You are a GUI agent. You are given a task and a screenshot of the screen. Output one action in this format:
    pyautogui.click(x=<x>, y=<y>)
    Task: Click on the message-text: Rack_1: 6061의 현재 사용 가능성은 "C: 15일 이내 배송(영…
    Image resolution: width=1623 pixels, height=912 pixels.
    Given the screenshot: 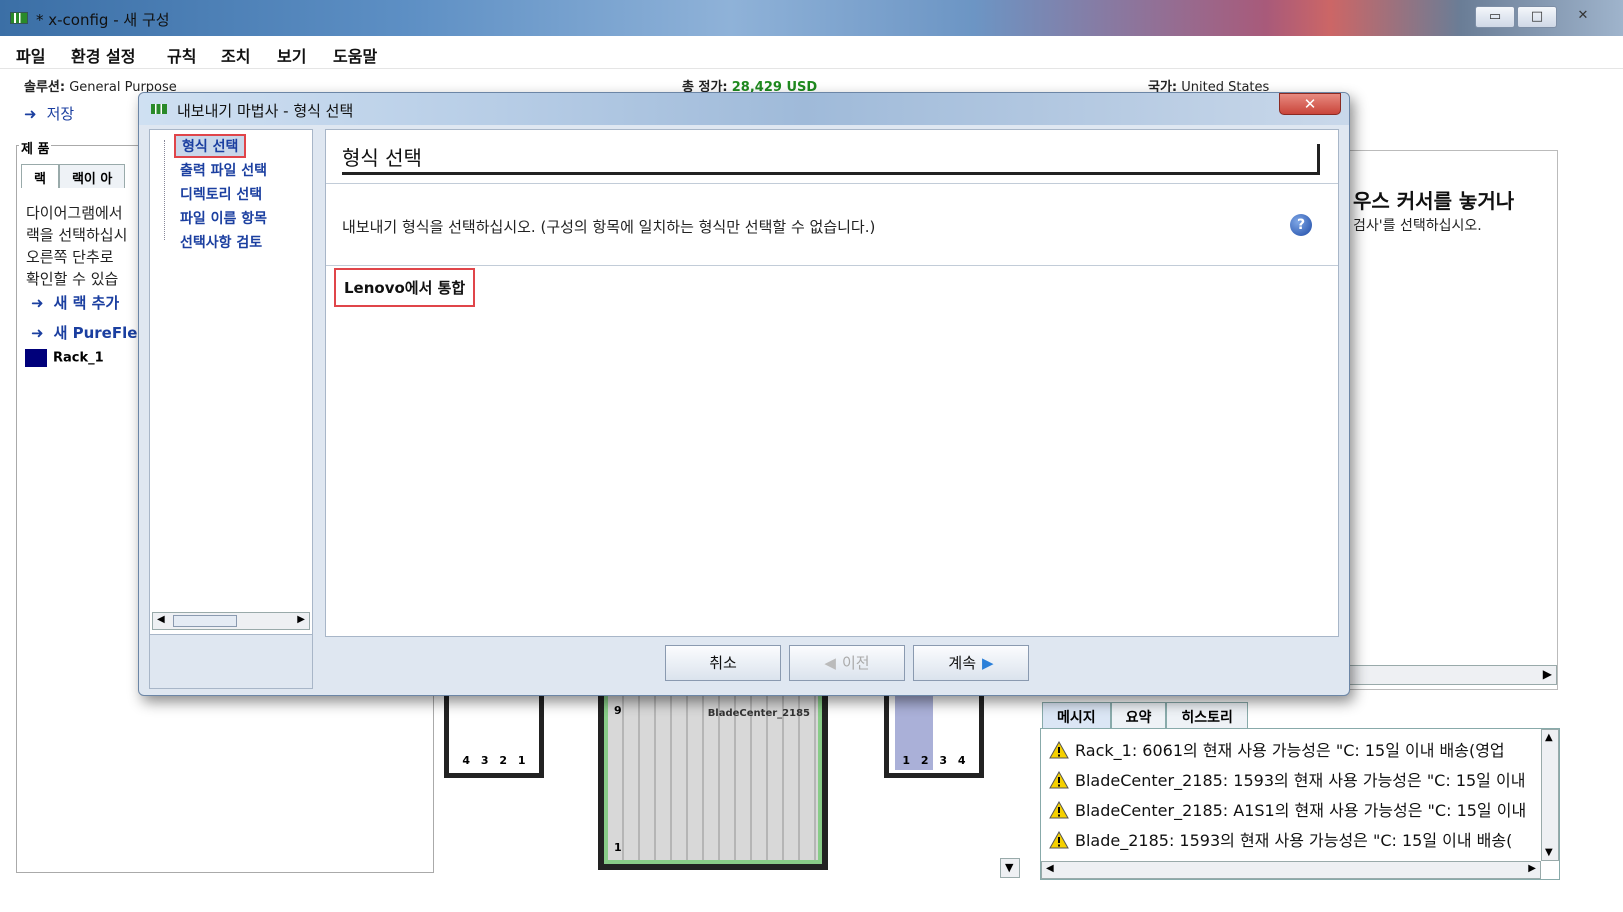 What is the action you would take?
    pyautogui.click(x=1290, y=750)
    